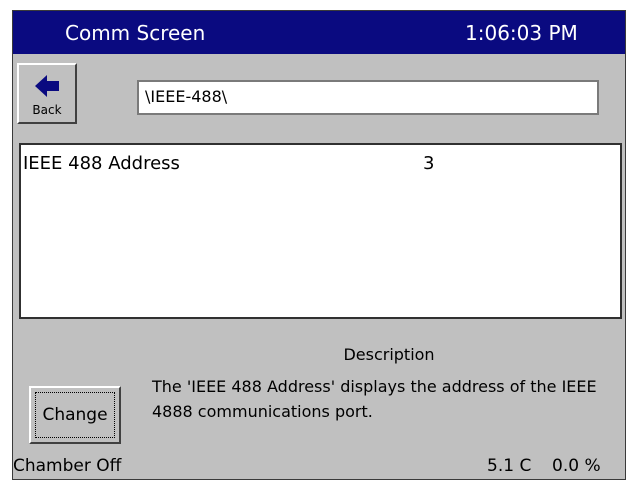 Image resolution: width=636 pixels, height=483 pixels. Describe the element at coordinates (47, 110) in the screenshot. I see `back-button-label: Back` at that location.